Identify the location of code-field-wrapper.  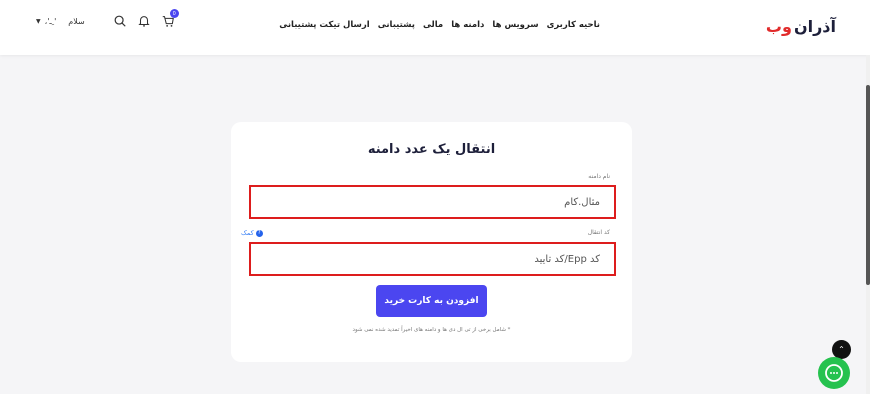
(432, 259).